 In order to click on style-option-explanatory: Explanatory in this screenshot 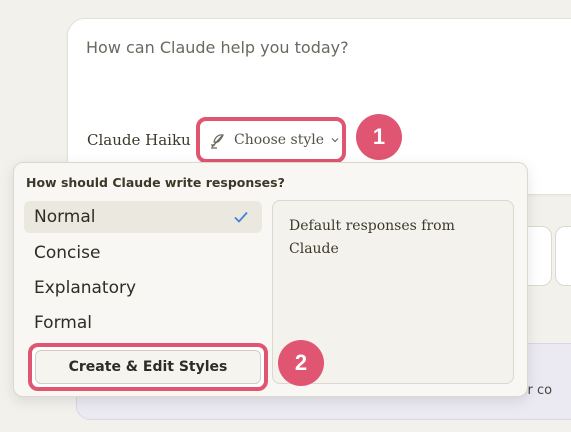, I will do `click(143, 288)`.